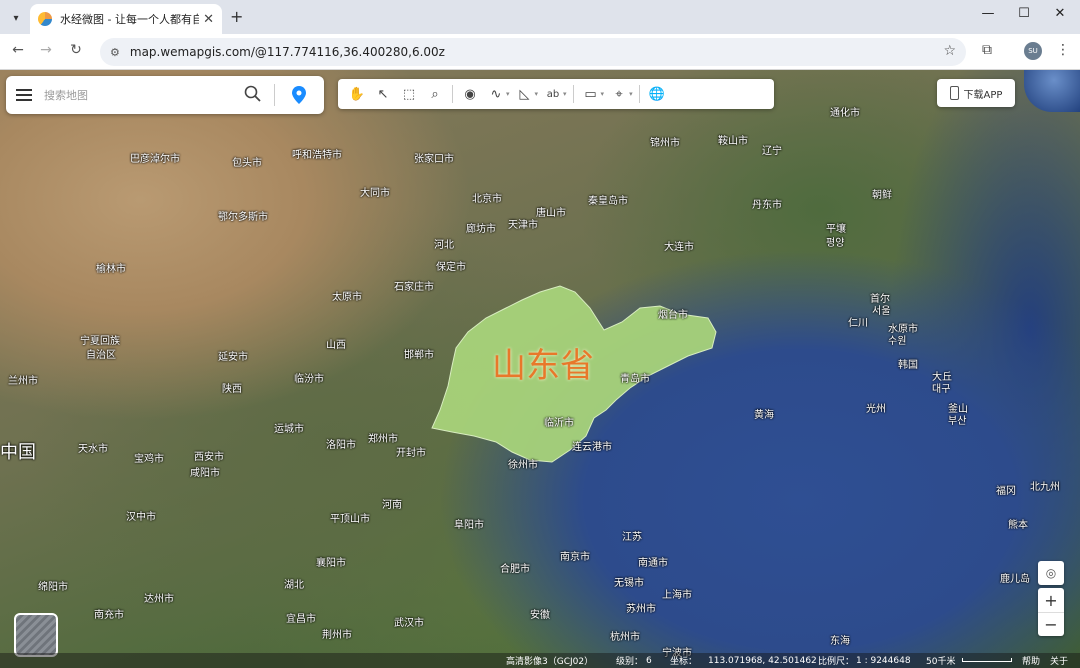 The image size is (1080, 668). What do you see at coordinates (641, 609) in the screenshot?
I see `map-place-label: 苏州市` at bounding box center [641, 609].